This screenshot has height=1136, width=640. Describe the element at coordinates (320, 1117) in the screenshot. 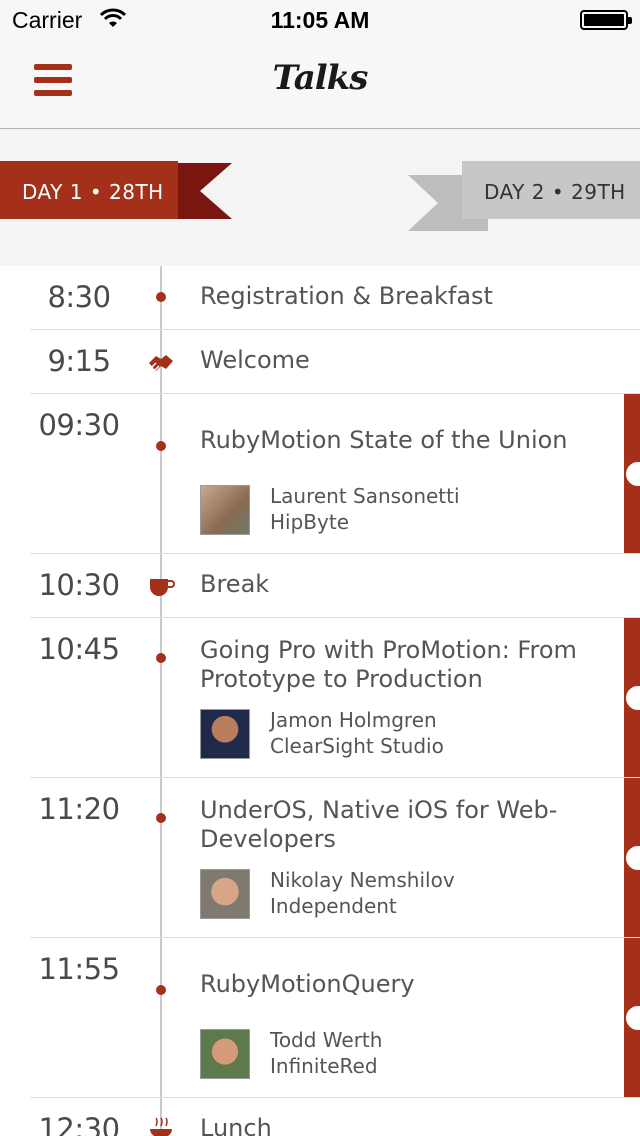

I see `schedule-row: 12:30 Lunch` at that location.